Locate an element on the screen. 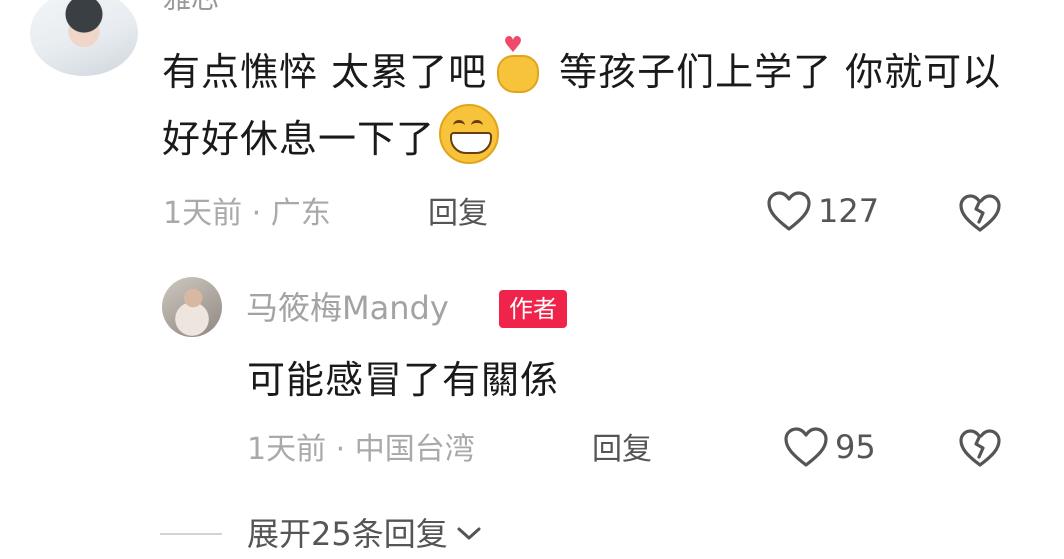 The width and height of the screenshot is (1064, 559). grinning-face-emoji-icon is located at coordinates (469, 134).